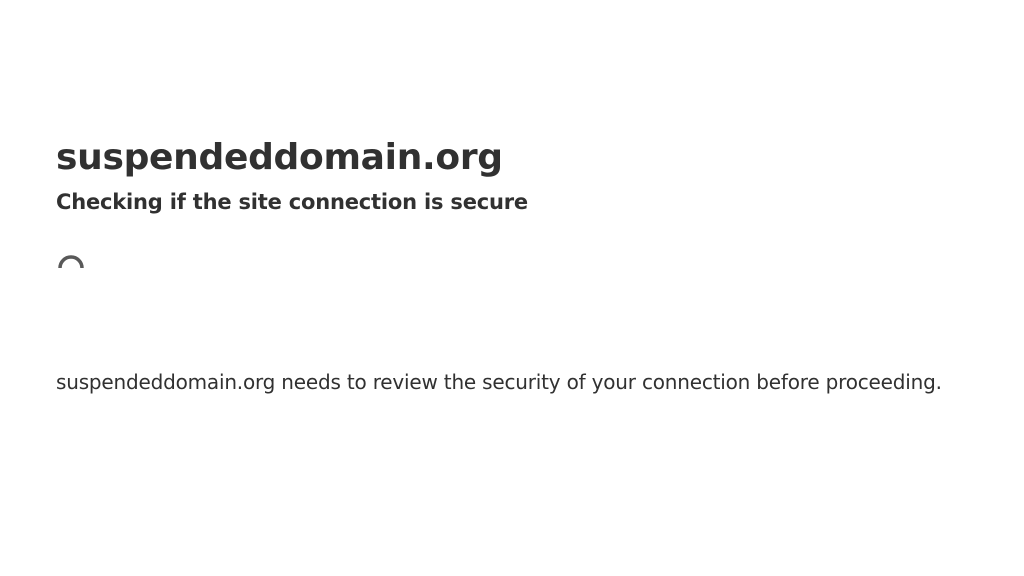 Image resolution: width=1024 pixels, height=576 pixels. What do you see at coordinates (279, 157) in the screenshot?
I see `page-title: suspendeddomain.org` at bounding box center [279, 157].